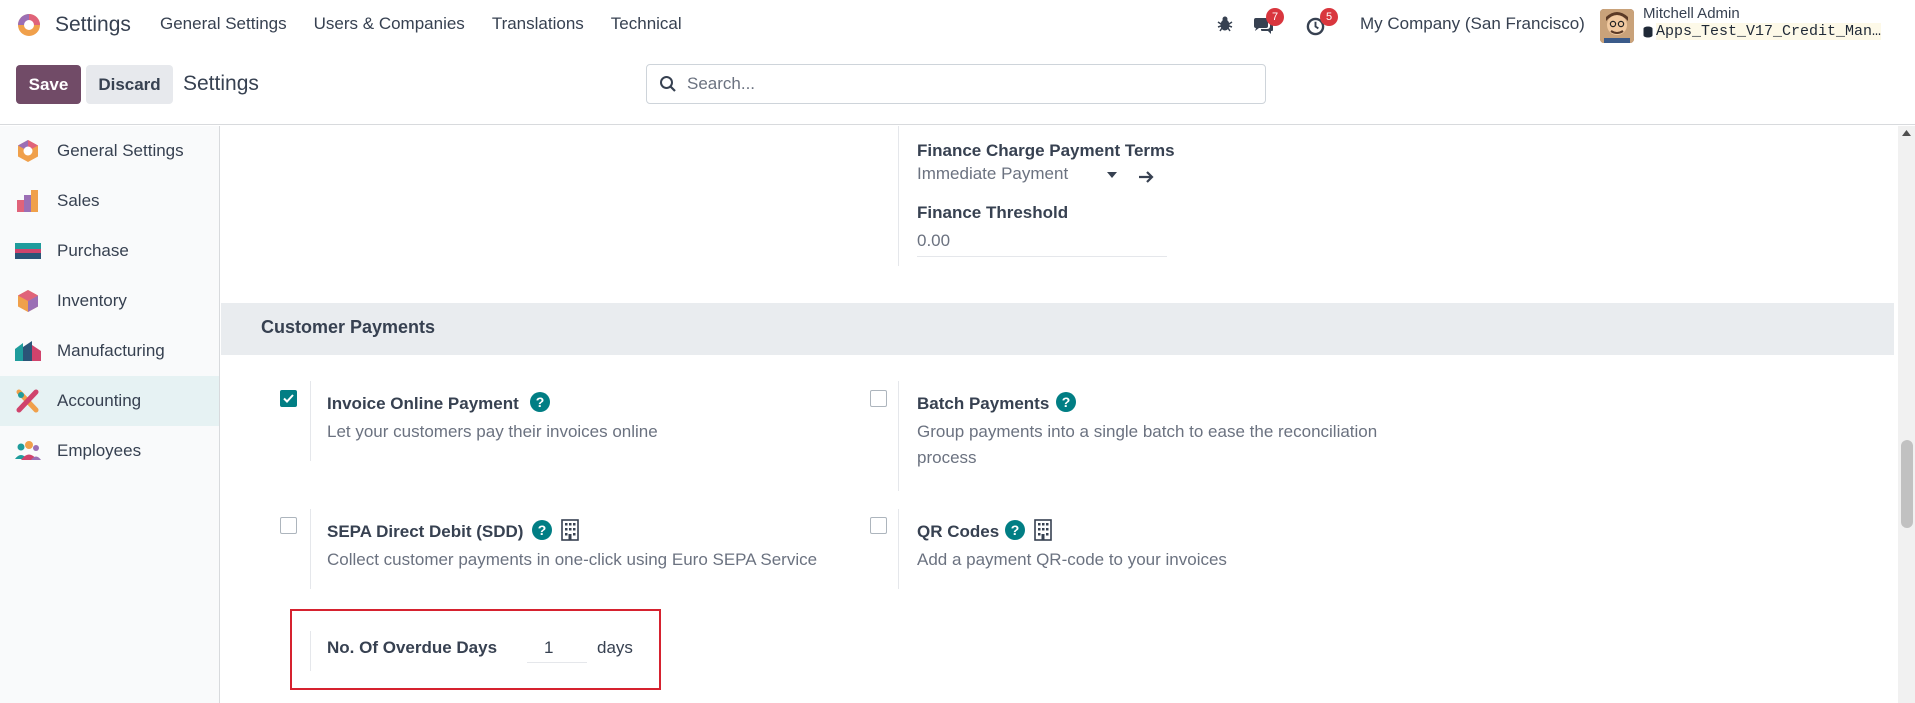  I want to click on qr-codes-title: QR Codes, so click(958, 531).